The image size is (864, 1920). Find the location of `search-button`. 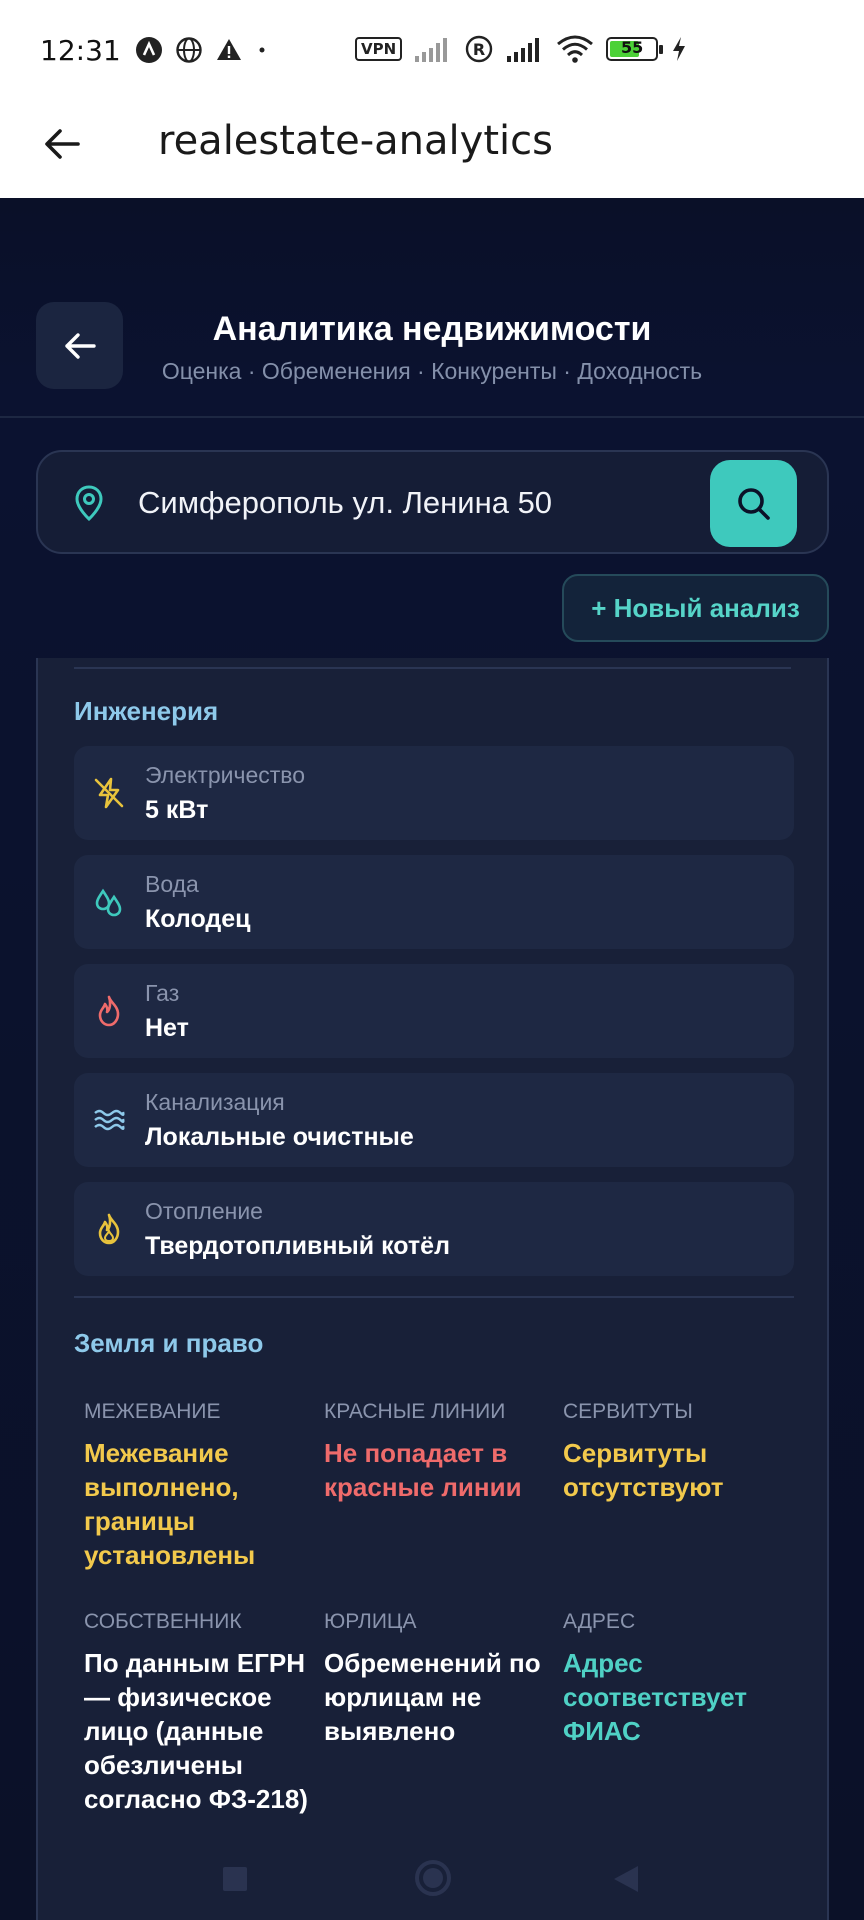

search-button is located at coordinates (753, 503).